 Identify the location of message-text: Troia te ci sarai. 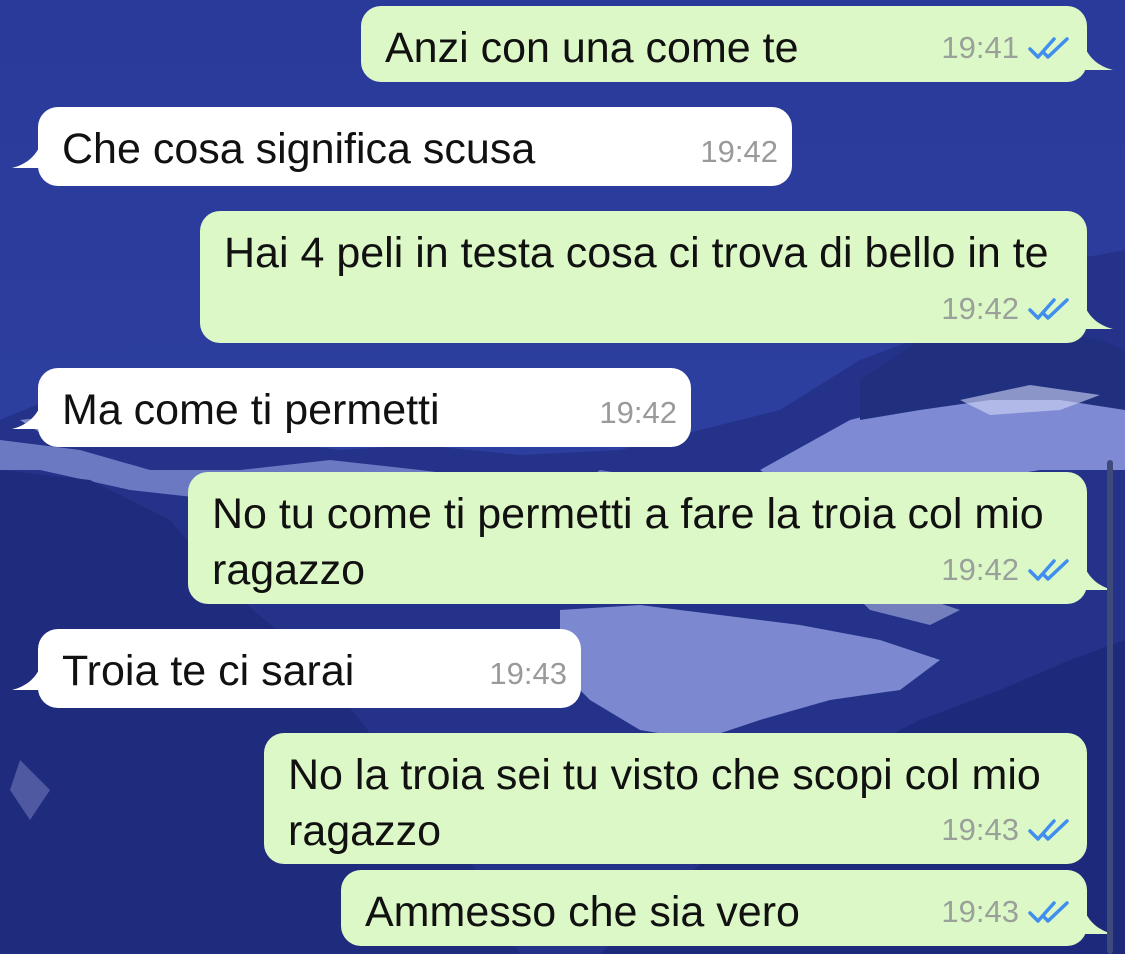
(208, 671).